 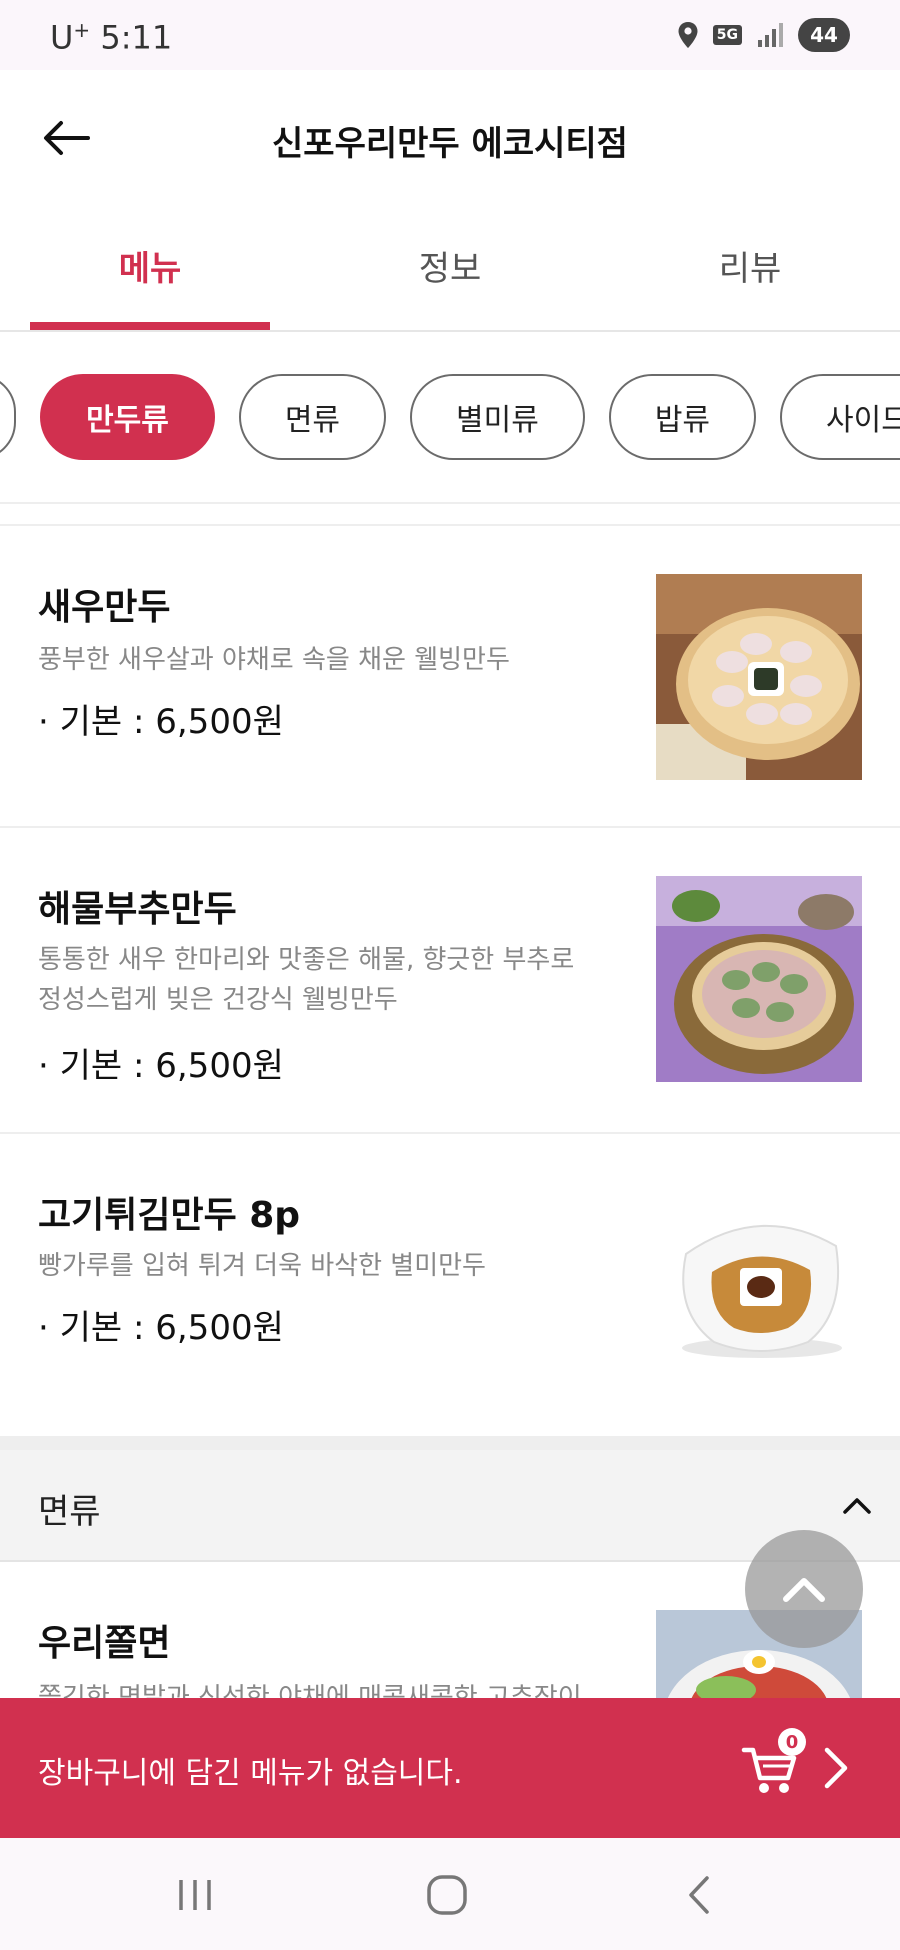 I want to click on chip-dumplings: 만두류, so click(x=127, y=417).